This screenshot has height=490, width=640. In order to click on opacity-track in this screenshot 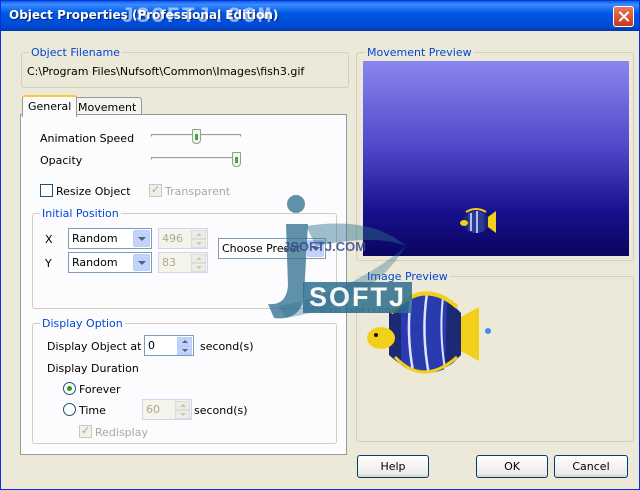, I will do `click(196, 158)`.